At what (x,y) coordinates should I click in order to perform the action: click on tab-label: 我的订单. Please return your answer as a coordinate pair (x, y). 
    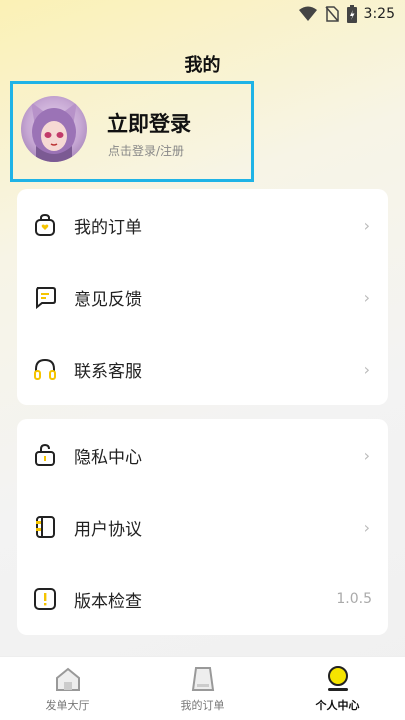
    Looking at the image, I should click on (202, 705).